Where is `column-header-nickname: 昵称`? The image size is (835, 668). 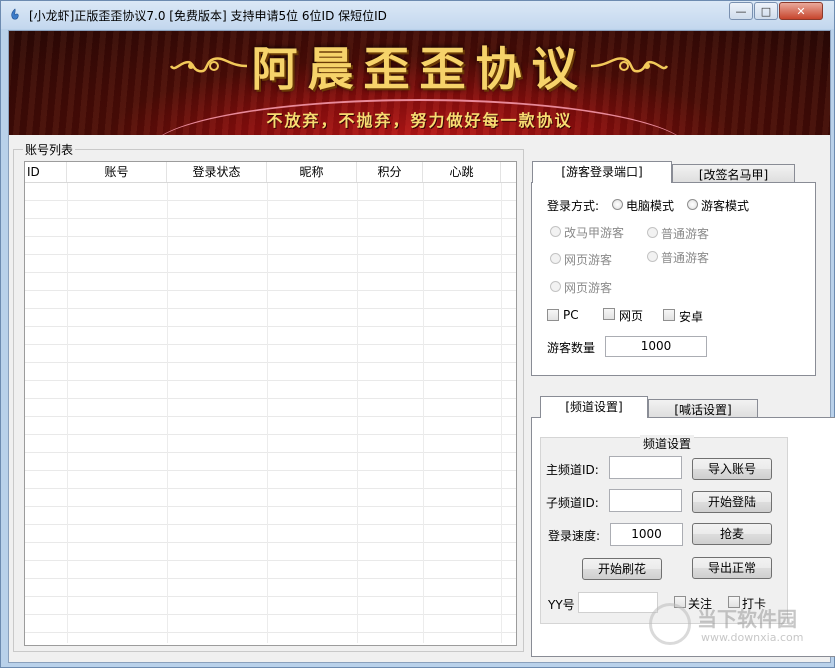
column-header-nickname: 昵称 is located at coordinates (312, 172).